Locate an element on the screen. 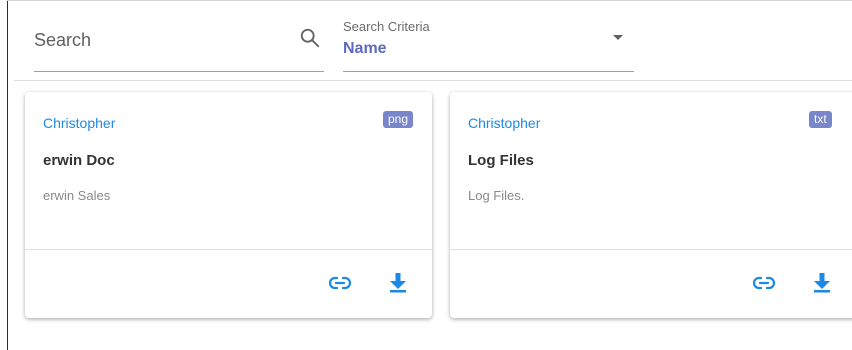  card-title: erwin Doc is located at coordinates (79, 160).